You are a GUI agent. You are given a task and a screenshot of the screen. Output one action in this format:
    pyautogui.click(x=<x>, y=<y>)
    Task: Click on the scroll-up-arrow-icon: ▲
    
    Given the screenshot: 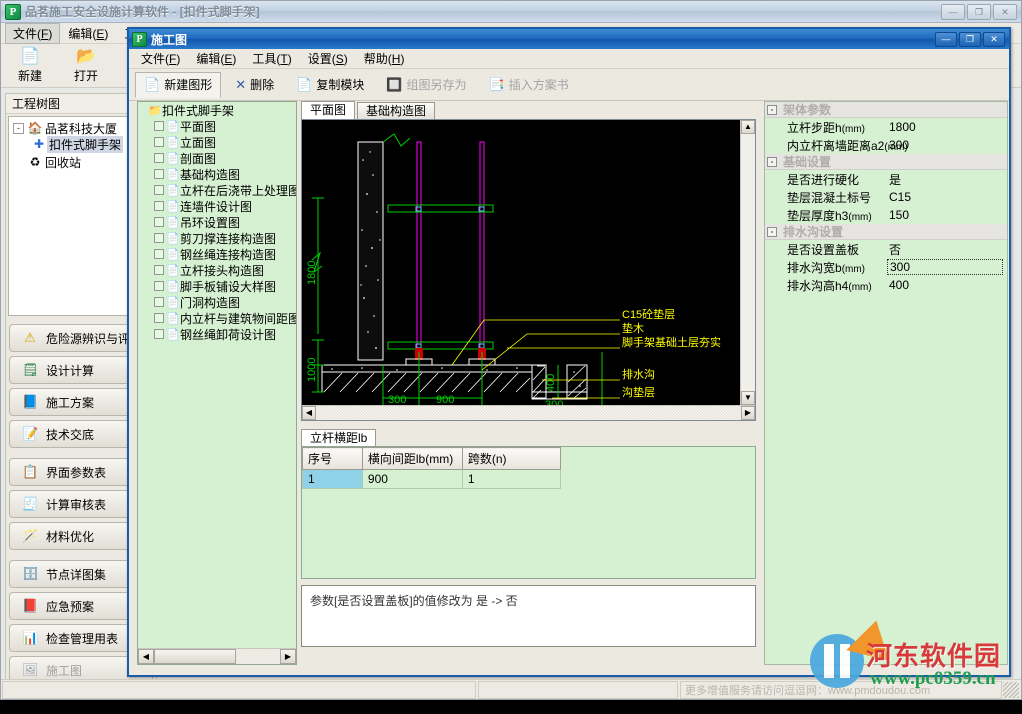 What is the action you would take?
    pyautogui.click(x=748, y=127)
    